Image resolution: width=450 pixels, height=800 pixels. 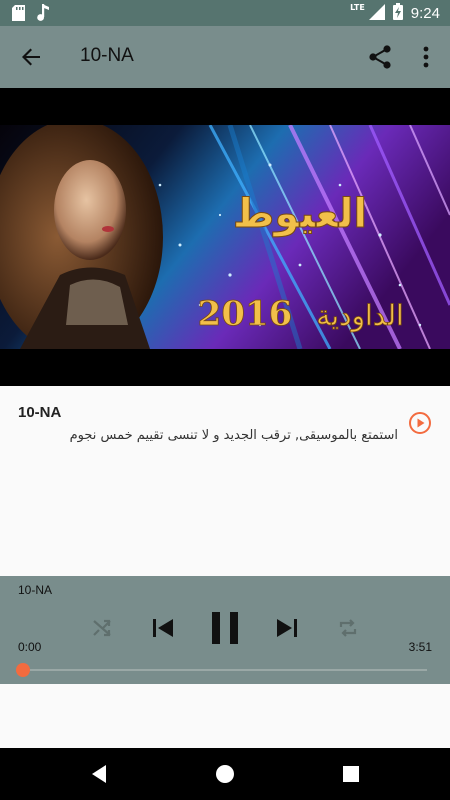 What do you see at coordinates (43, 14) in the screenshot?
I see `music-note-icon` at bounding box center [43, 14].